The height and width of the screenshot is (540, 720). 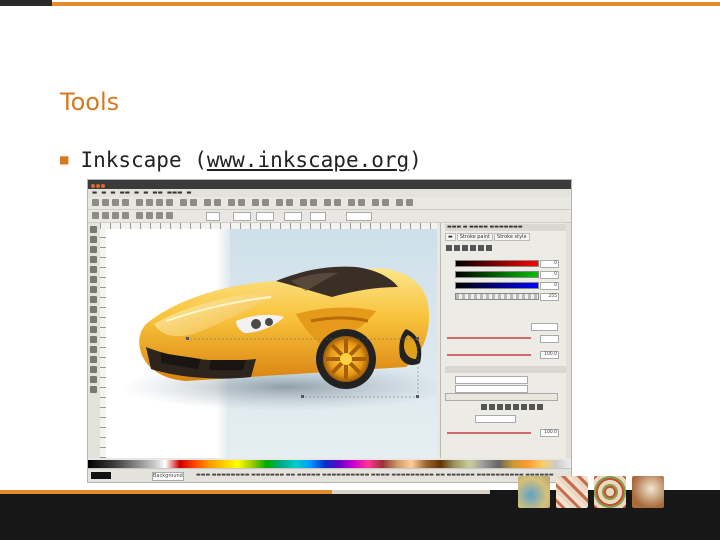 What do you see at coordinates (495, 419) in the screenshot?
I see `blend-mode-select` at bounding box center [495, 419].